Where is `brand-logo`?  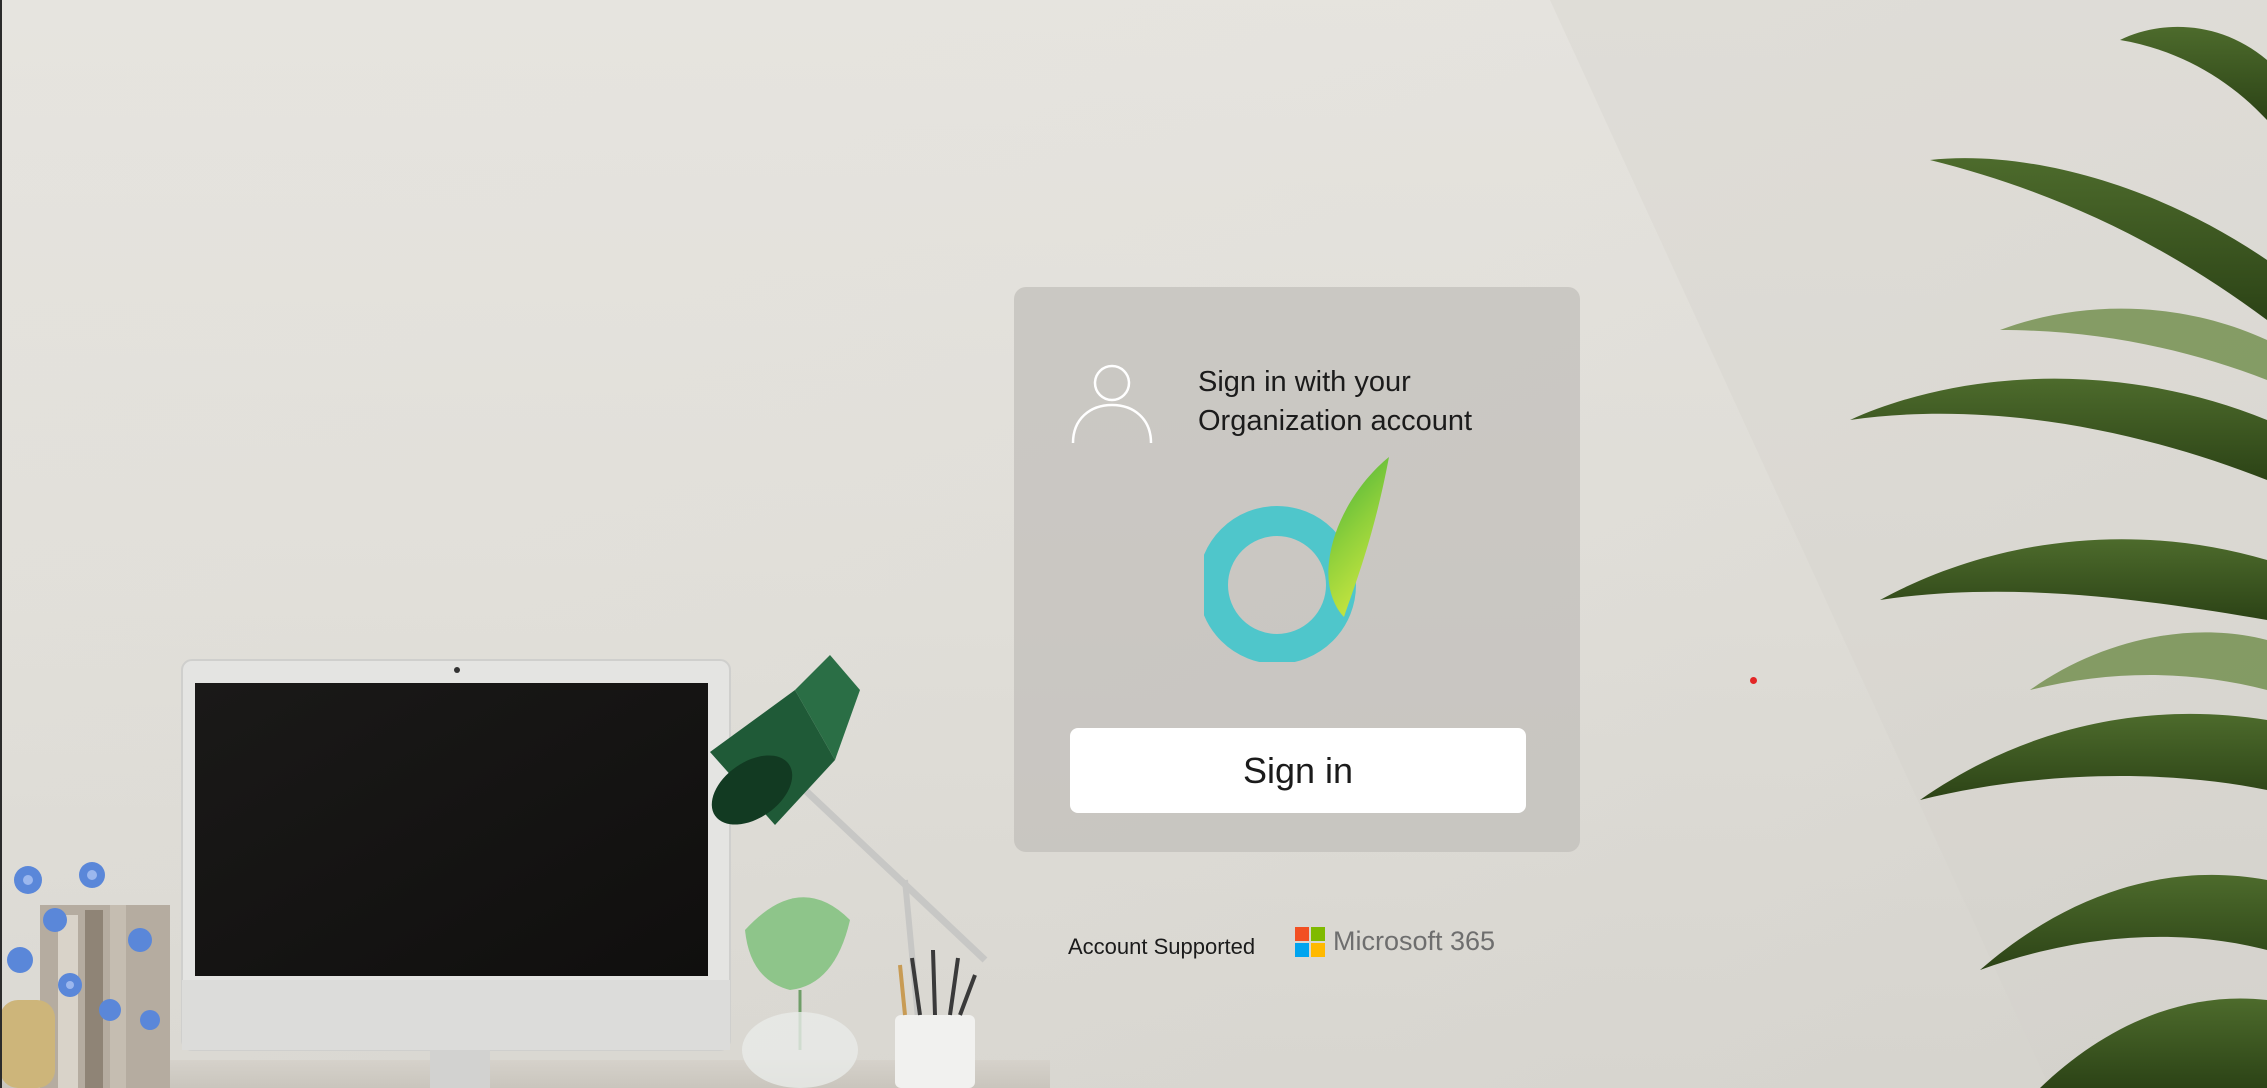
brand-logo is located at coordinates (1296, 559).